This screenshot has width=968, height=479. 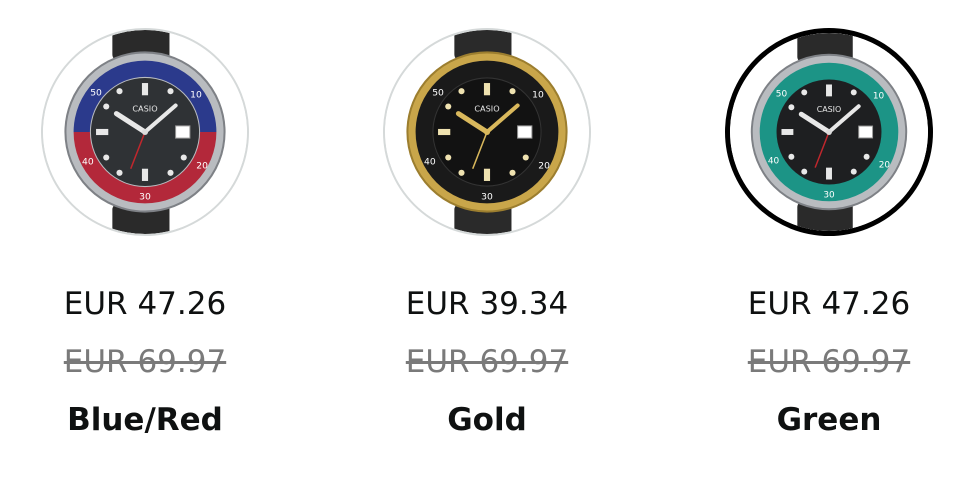 I want to click on watch-blue-red-image: CASIO 50 40 30 10 20, so click(x=145, y=132).